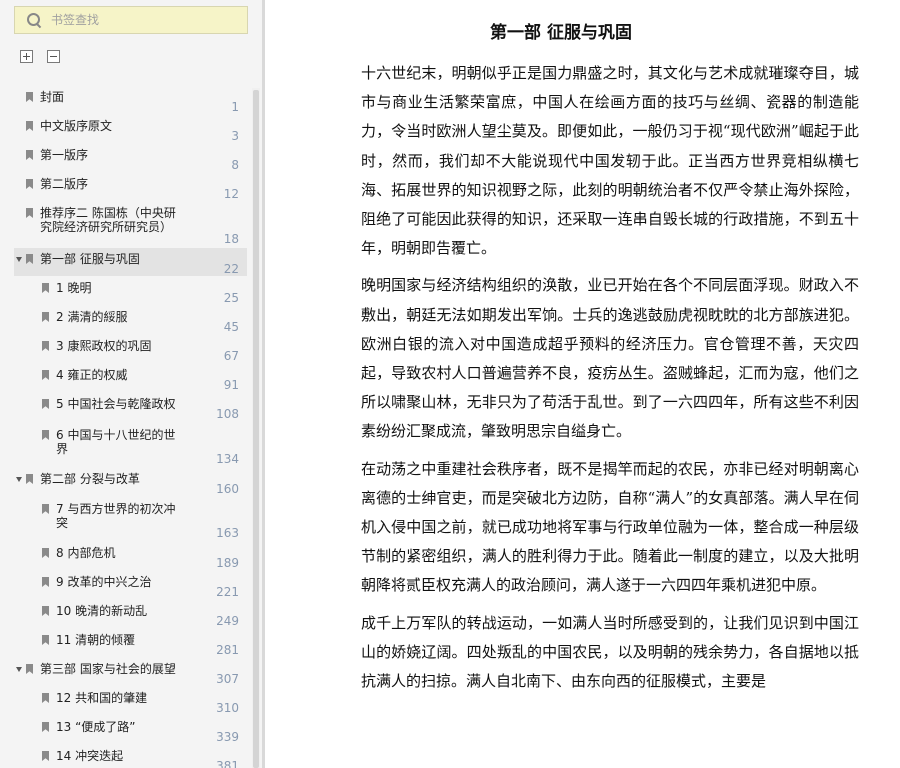  Describe the element at coordinates (130, 614) in the screenshot. I see `toc-item: 10 晚清的新动乱 249` at that location.